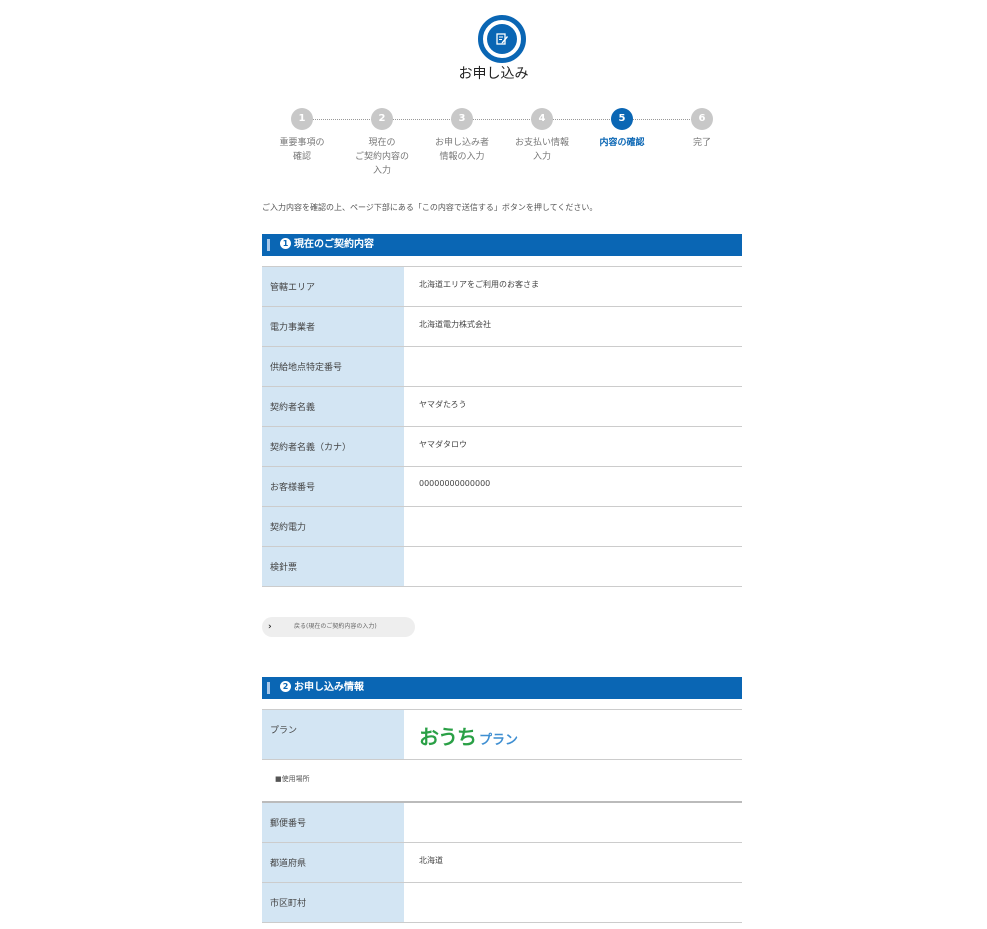 Image resolution: width=987 pixels, height=929 pixels. Describe the element at coordinates (292, 779) in the screenshot. I see `usage-location-heading: ■使用場所` at that location.